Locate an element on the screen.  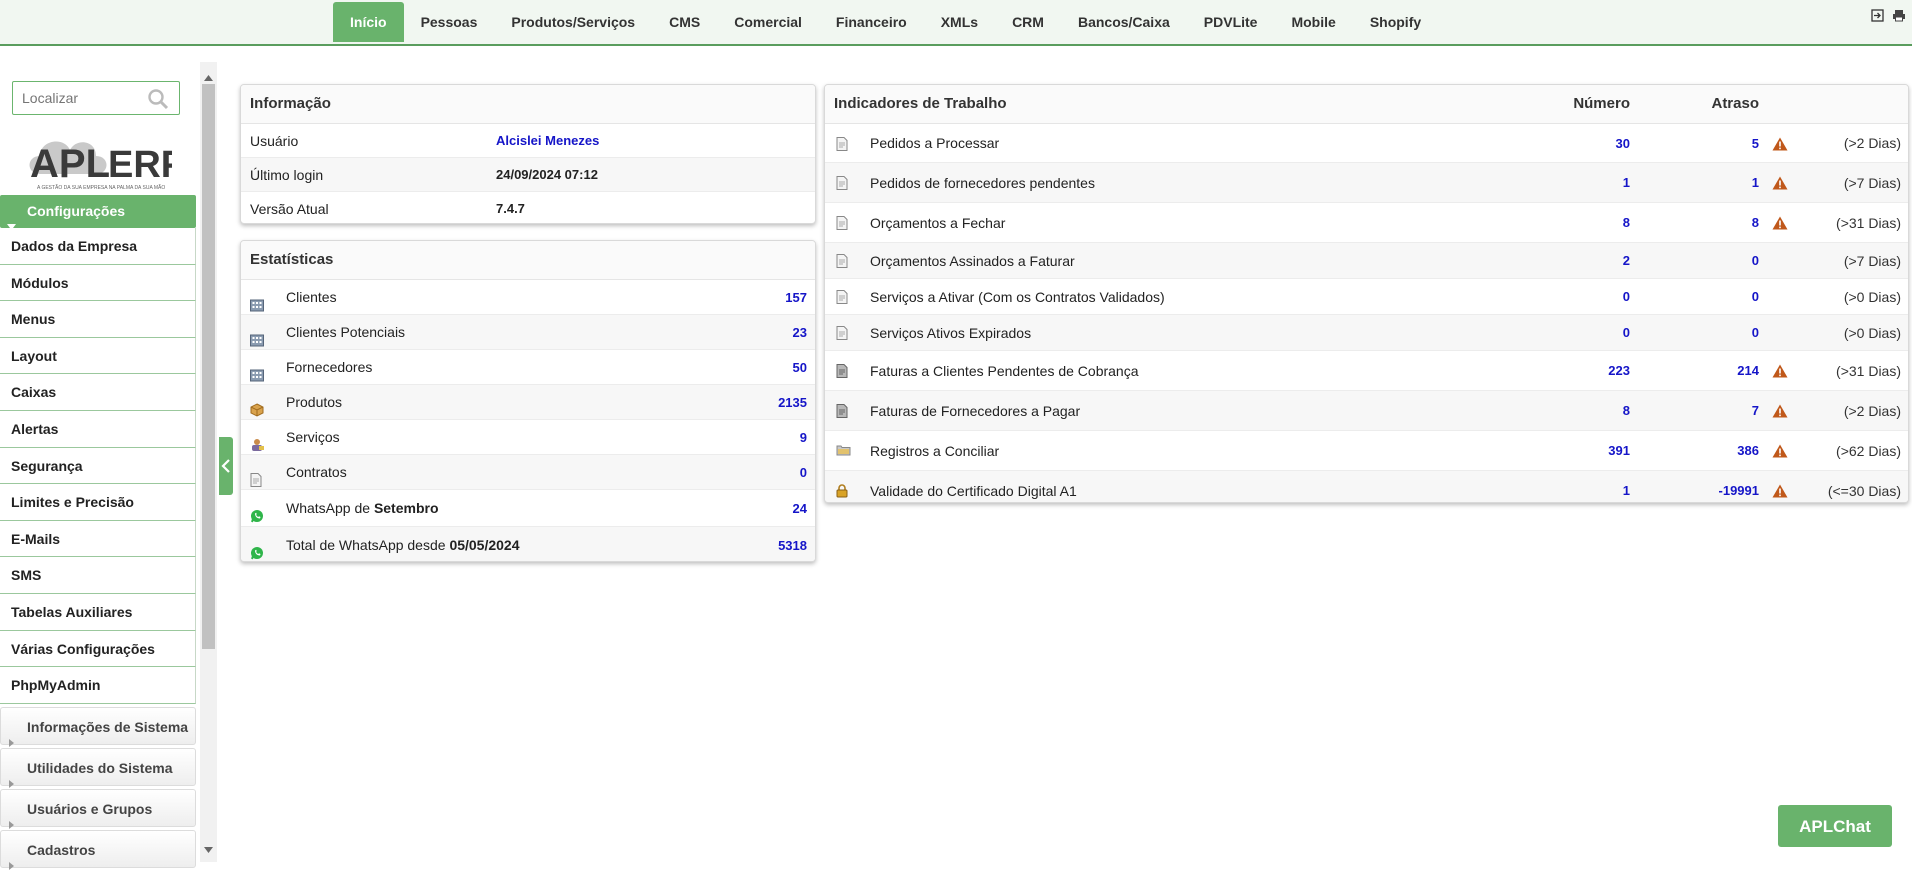
indicator-number-link: 391 is located at coordinates (1587, 451).